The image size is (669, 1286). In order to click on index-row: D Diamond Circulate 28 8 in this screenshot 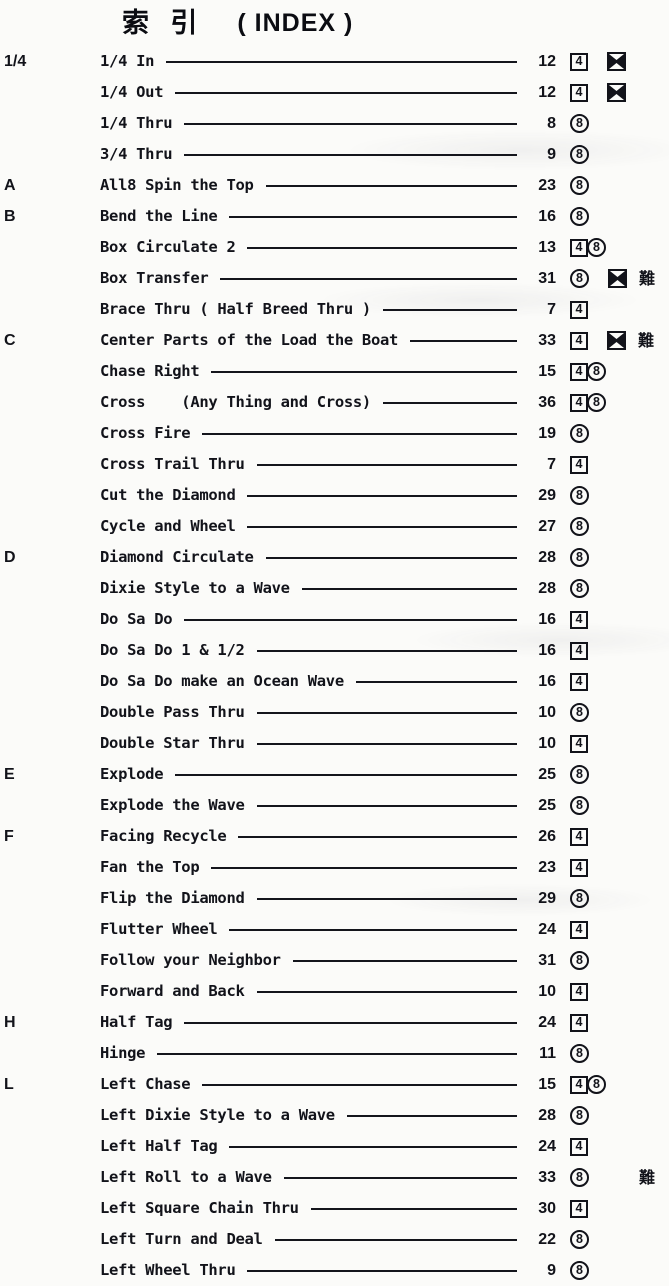, I will do `click(334, 557)`.